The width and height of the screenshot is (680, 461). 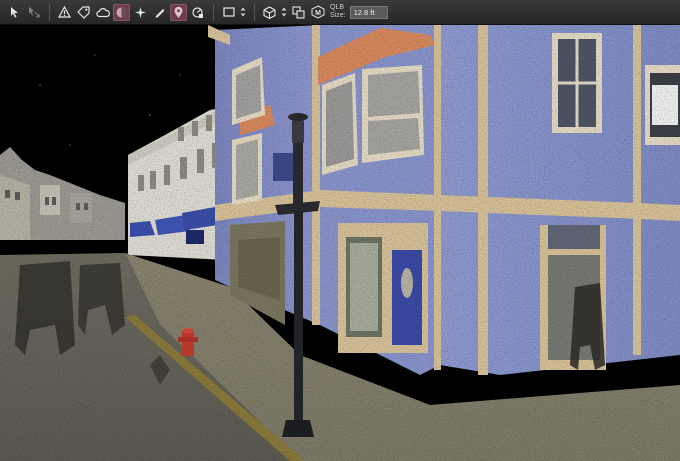 I want to click on shading-icon, so click(x=121, y=12).